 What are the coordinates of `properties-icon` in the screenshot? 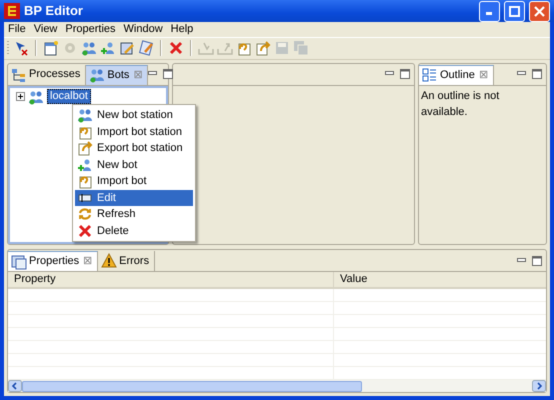 It's located at (19, 262).